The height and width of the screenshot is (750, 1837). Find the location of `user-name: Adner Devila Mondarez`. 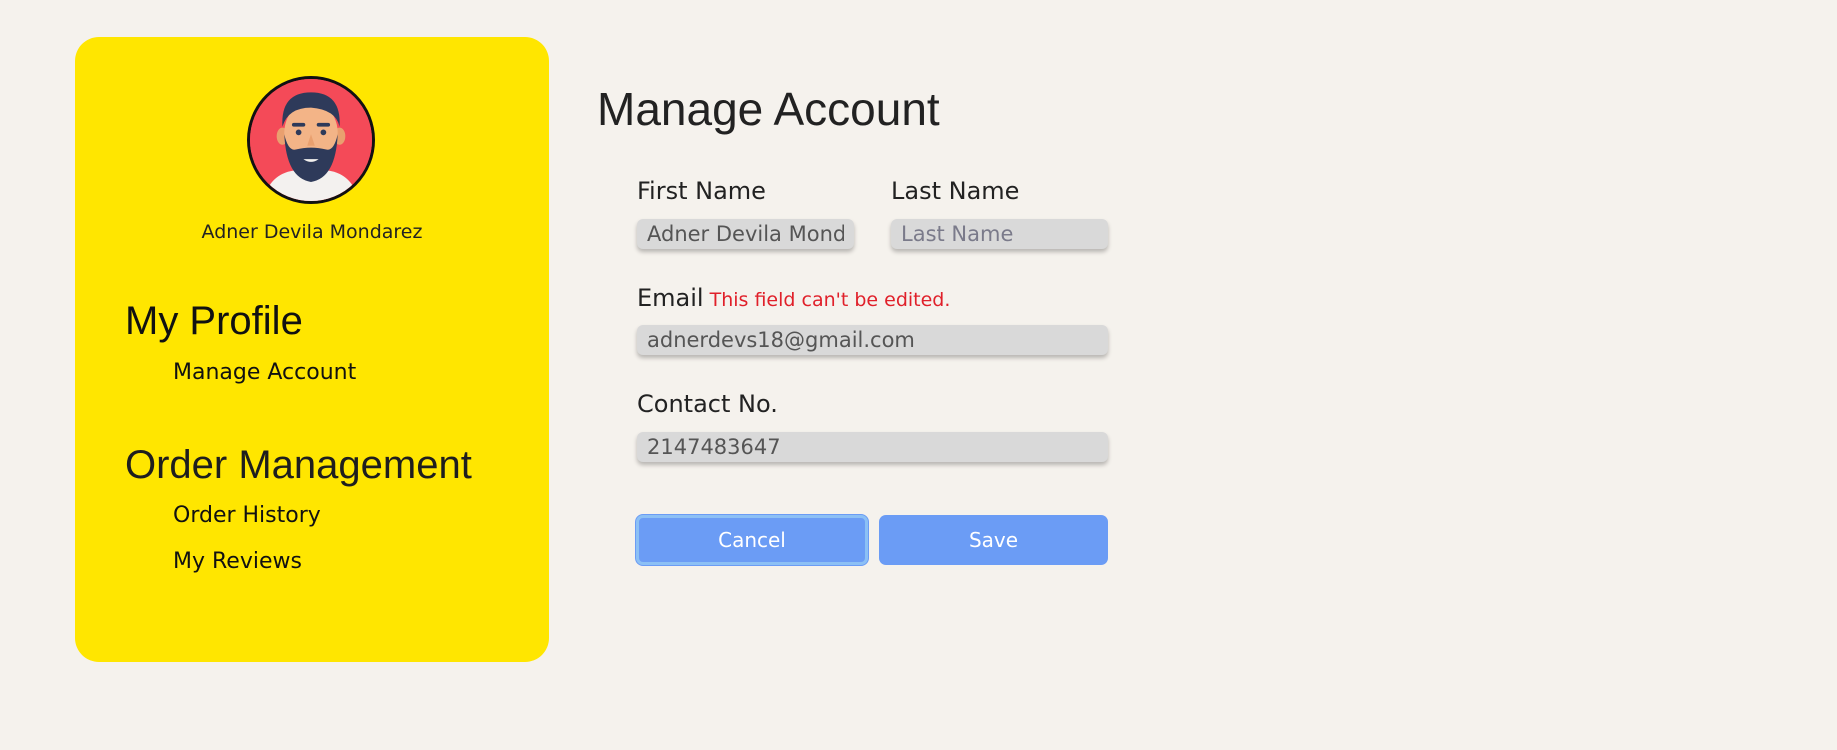

user-name: Adner Devila Mondarez is located at coordinates (312, 232).